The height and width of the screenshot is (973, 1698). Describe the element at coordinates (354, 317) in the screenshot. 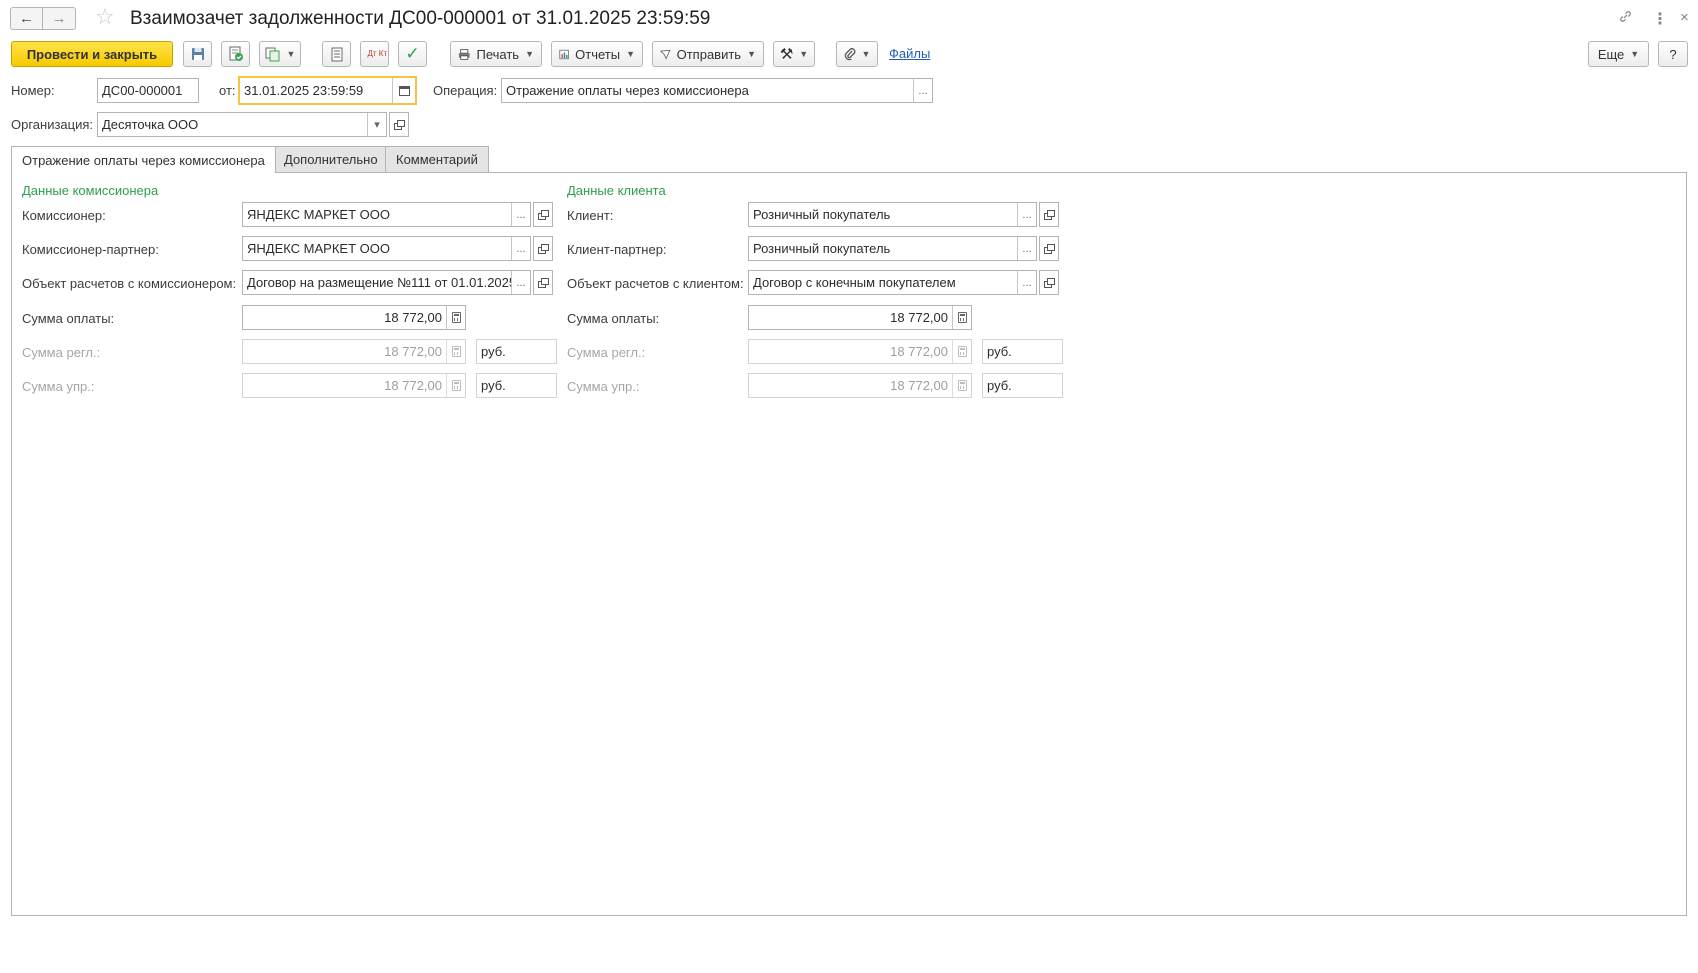

I see `commissioner-pay-sum-field: 18 772,00` at that location.